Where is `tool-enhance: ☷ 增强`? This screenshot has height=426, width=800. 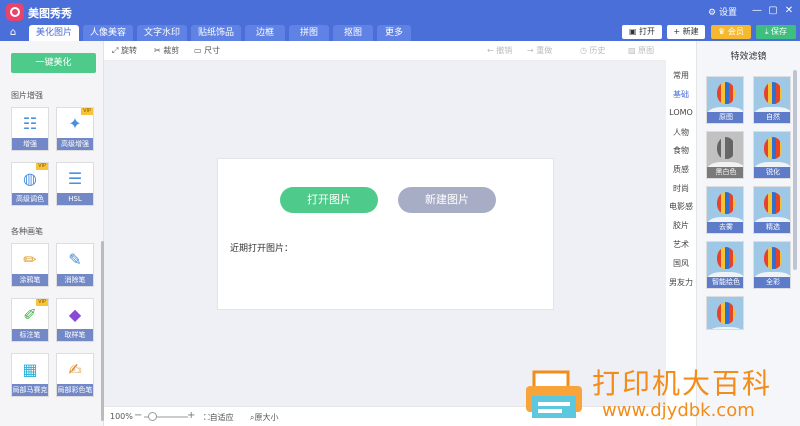 tool-enhance: ☷ 增强 is located at coordinates (30, 129).